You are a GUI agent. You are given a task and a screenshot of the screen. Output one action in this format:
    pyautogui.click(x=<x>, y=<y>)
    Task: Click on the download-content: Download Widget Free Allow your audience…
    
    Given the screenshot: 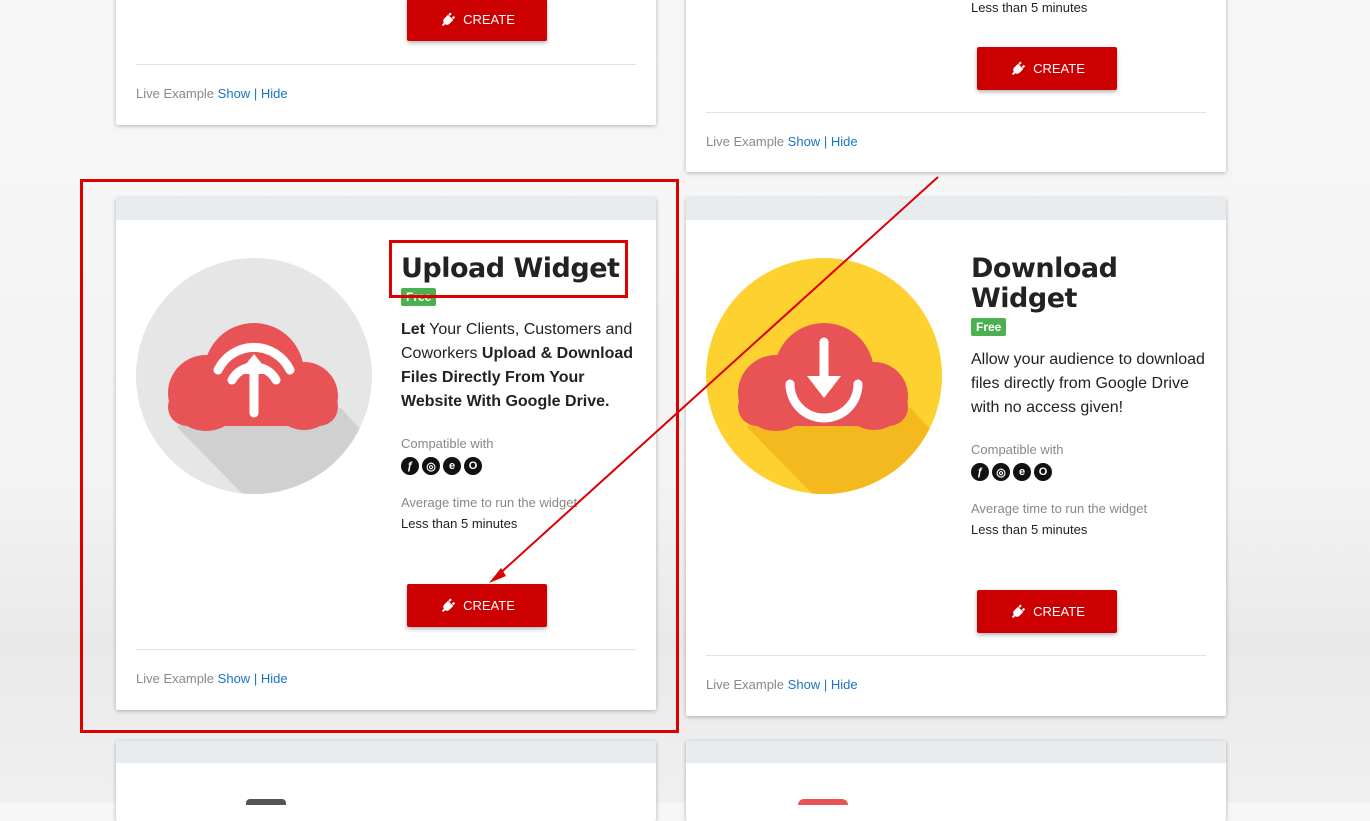 What is the action you would take?
    pyautogui.click(x=1091, y=395)
    